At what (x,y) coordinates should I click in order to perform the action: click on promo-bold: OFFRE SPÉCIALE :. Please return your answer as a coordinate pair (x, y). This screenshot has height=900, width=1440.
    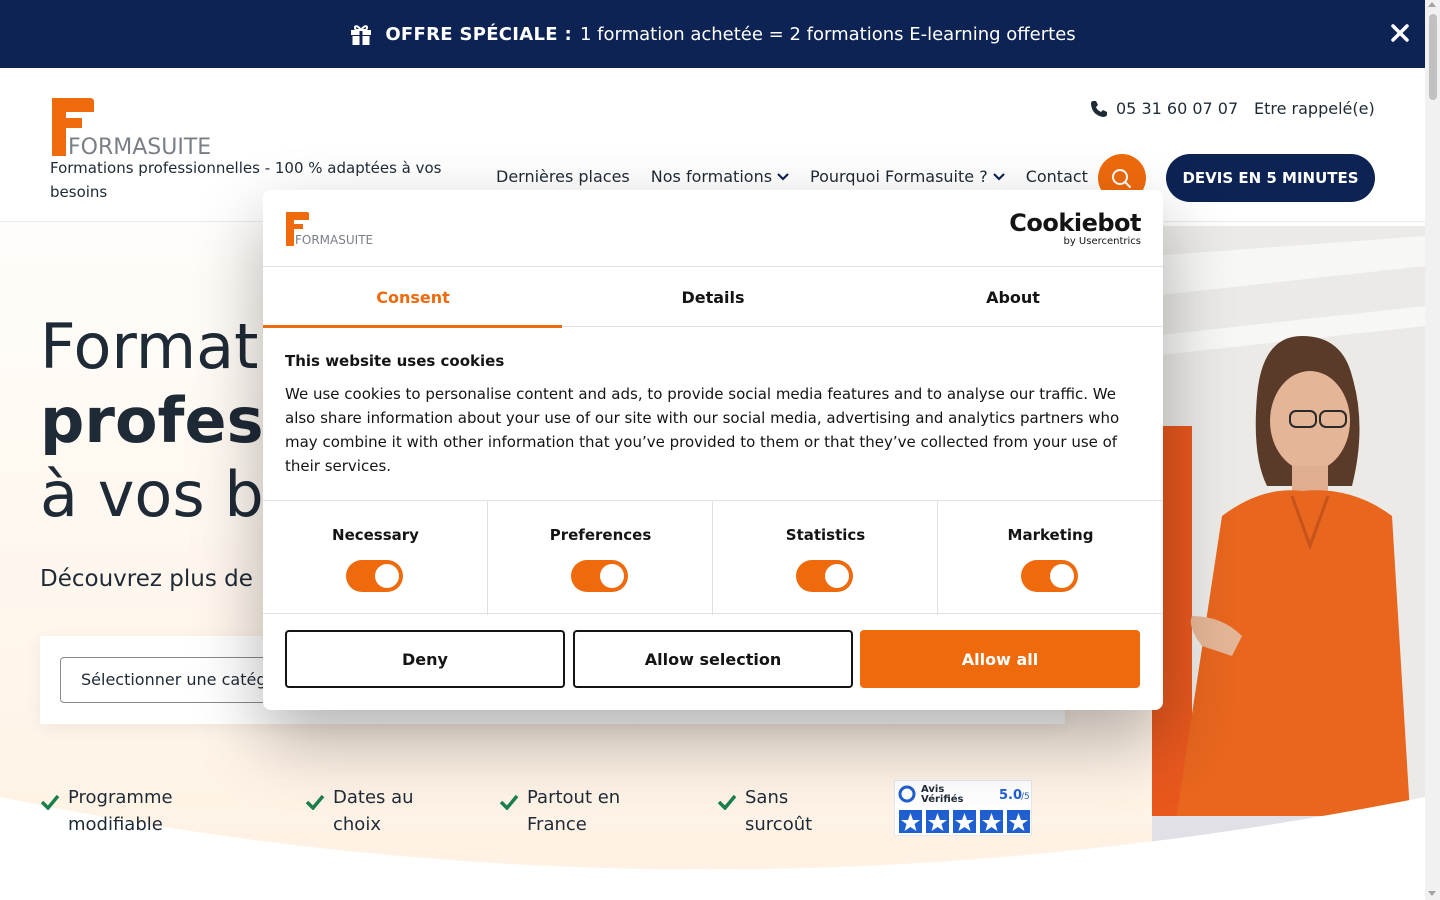
    Looking at the image, I should click on (478, 34).